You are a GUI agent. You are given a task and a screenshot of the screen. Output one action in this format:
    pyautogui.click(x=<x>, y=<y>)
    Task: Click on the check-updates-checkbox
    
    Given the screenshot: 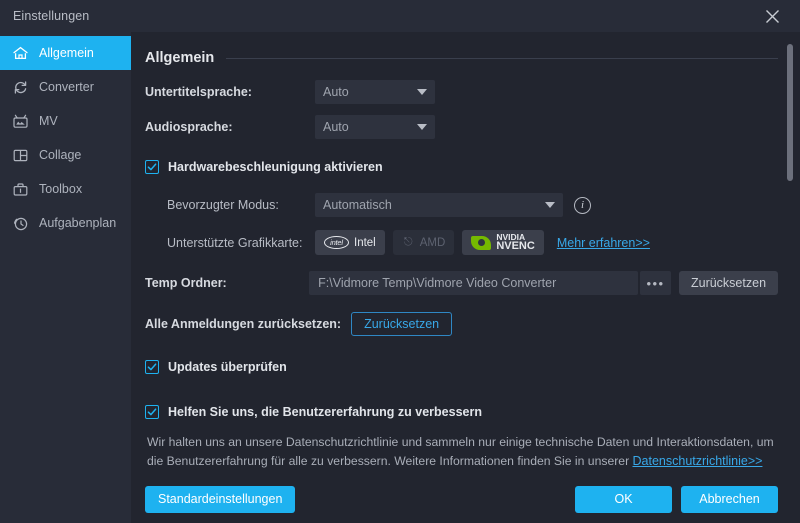 What is the action you would take?
    pyautogui.click(x=152, y=367)
    